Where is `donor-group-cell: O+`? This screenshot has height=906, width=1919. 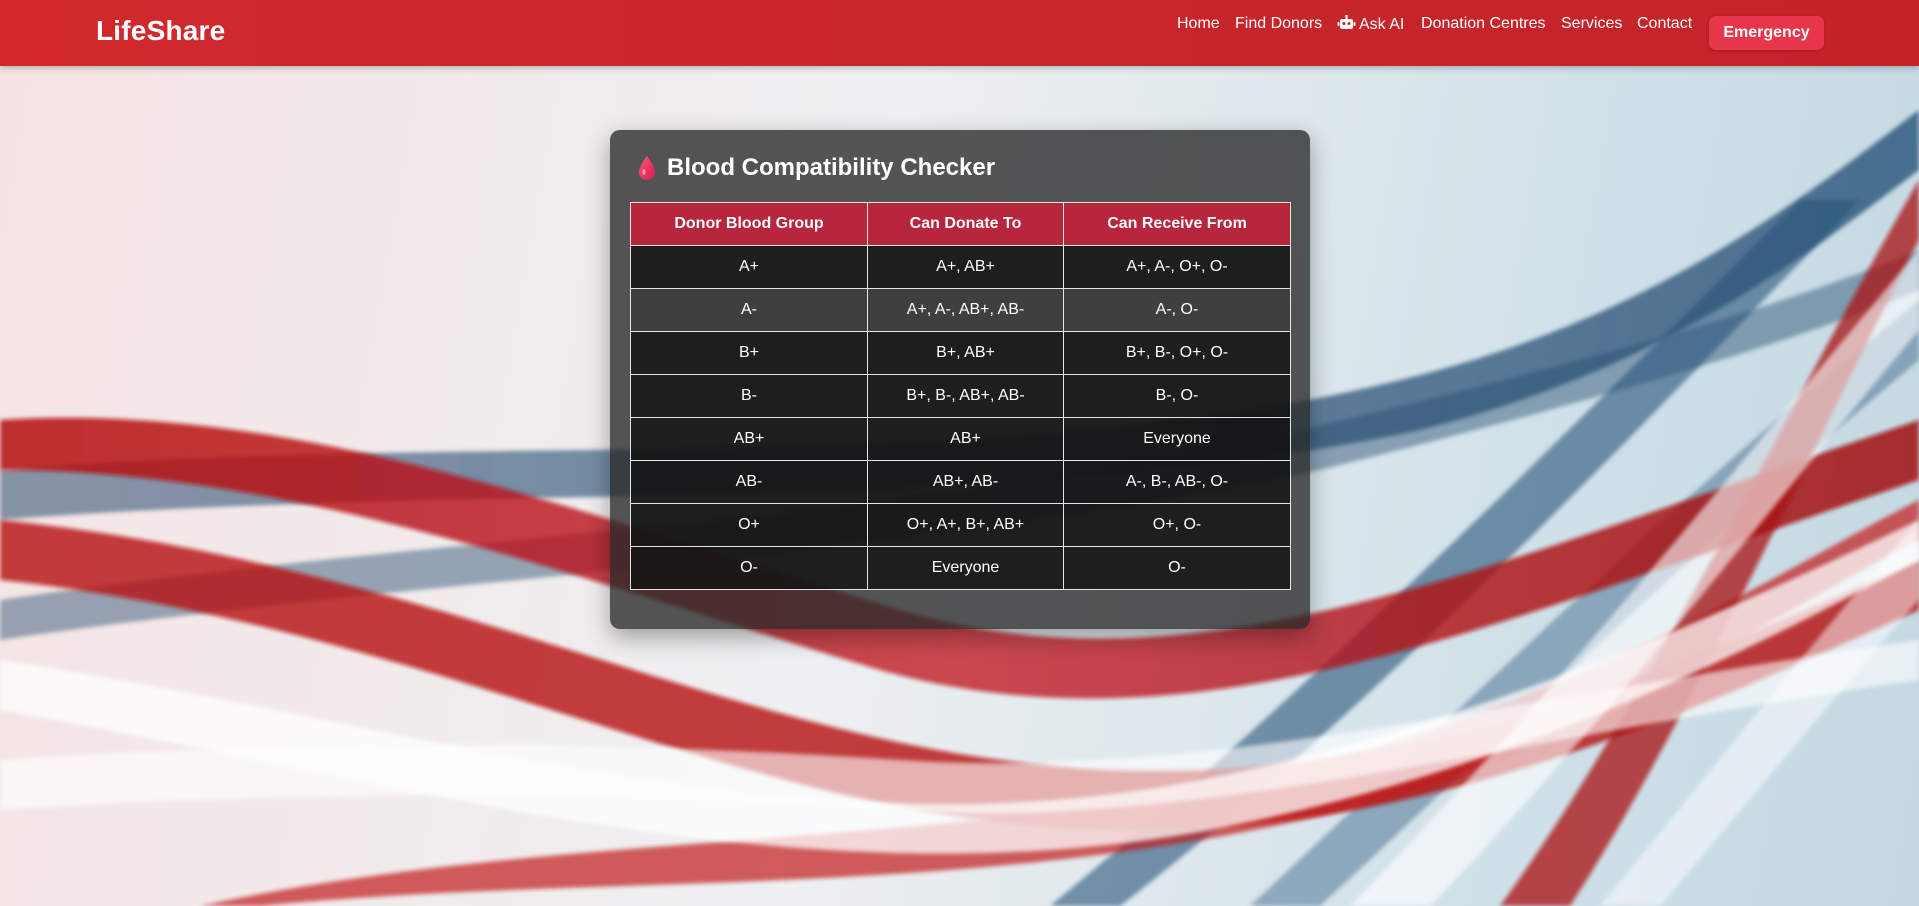 donor-group-cell: O+ is located at coordinates (749, 525).